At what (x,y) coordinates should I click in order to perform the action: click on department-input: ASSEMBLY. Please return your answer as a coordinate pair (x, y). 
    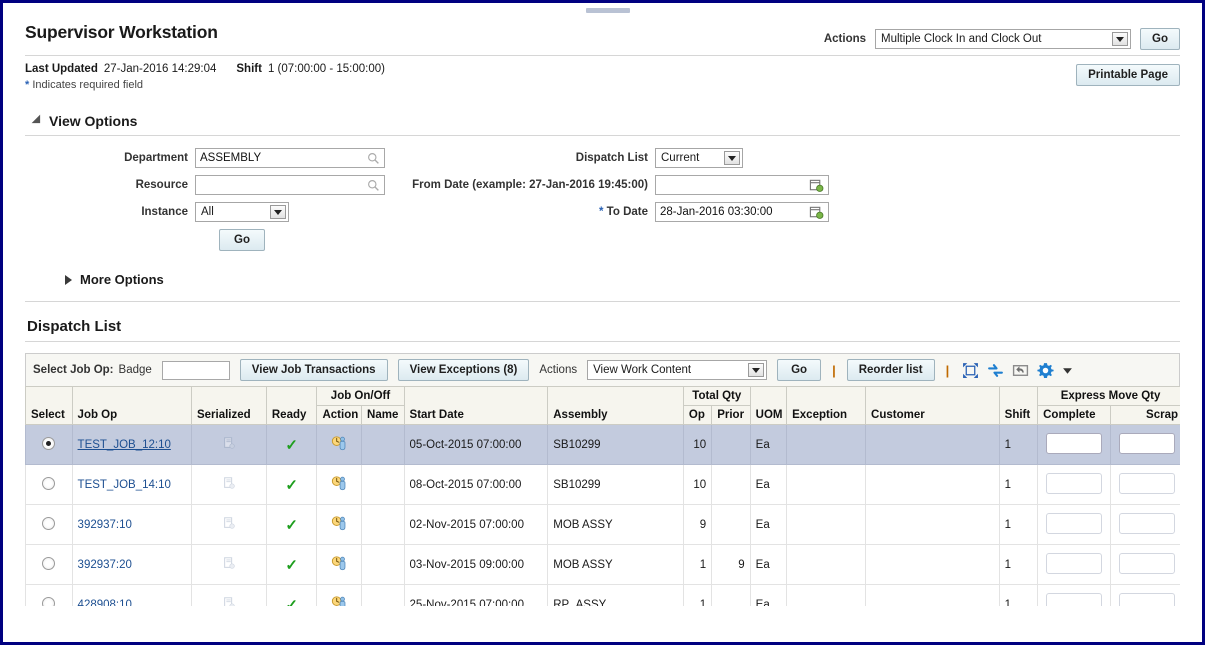
    Looking at the image, I should click on (290, 158).